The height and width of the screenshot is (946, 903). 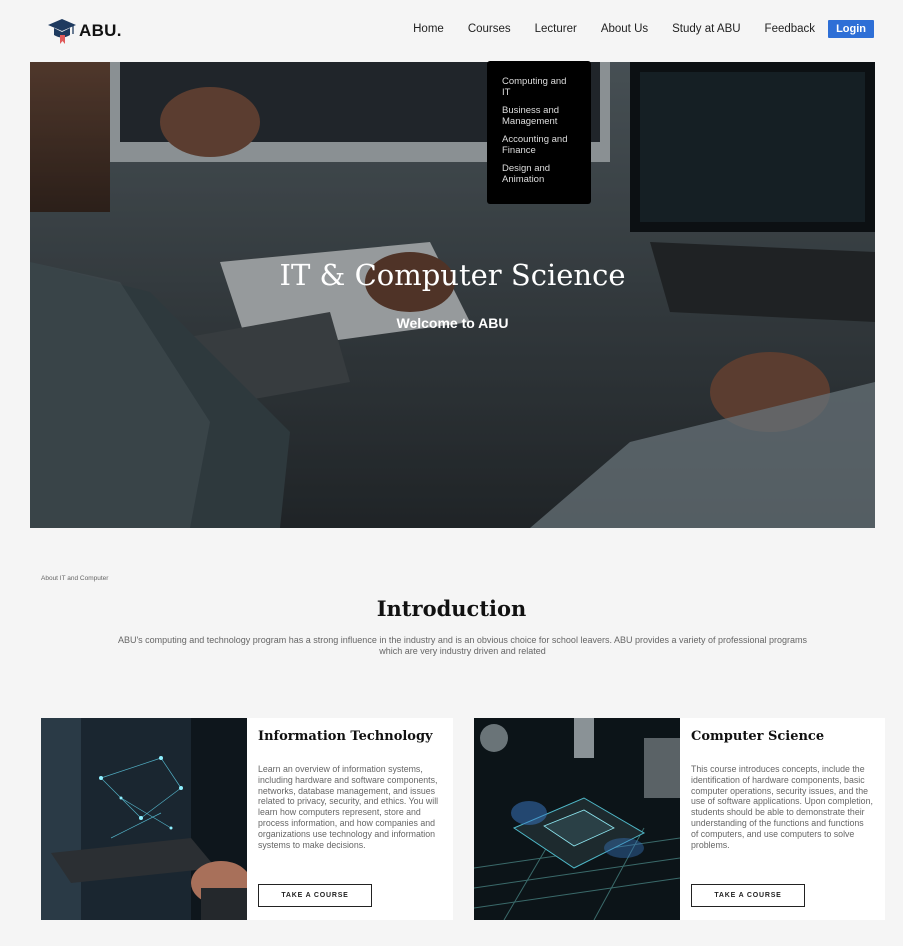 I want to click on nav-about-us: About Us, so click(x=624, y=29).